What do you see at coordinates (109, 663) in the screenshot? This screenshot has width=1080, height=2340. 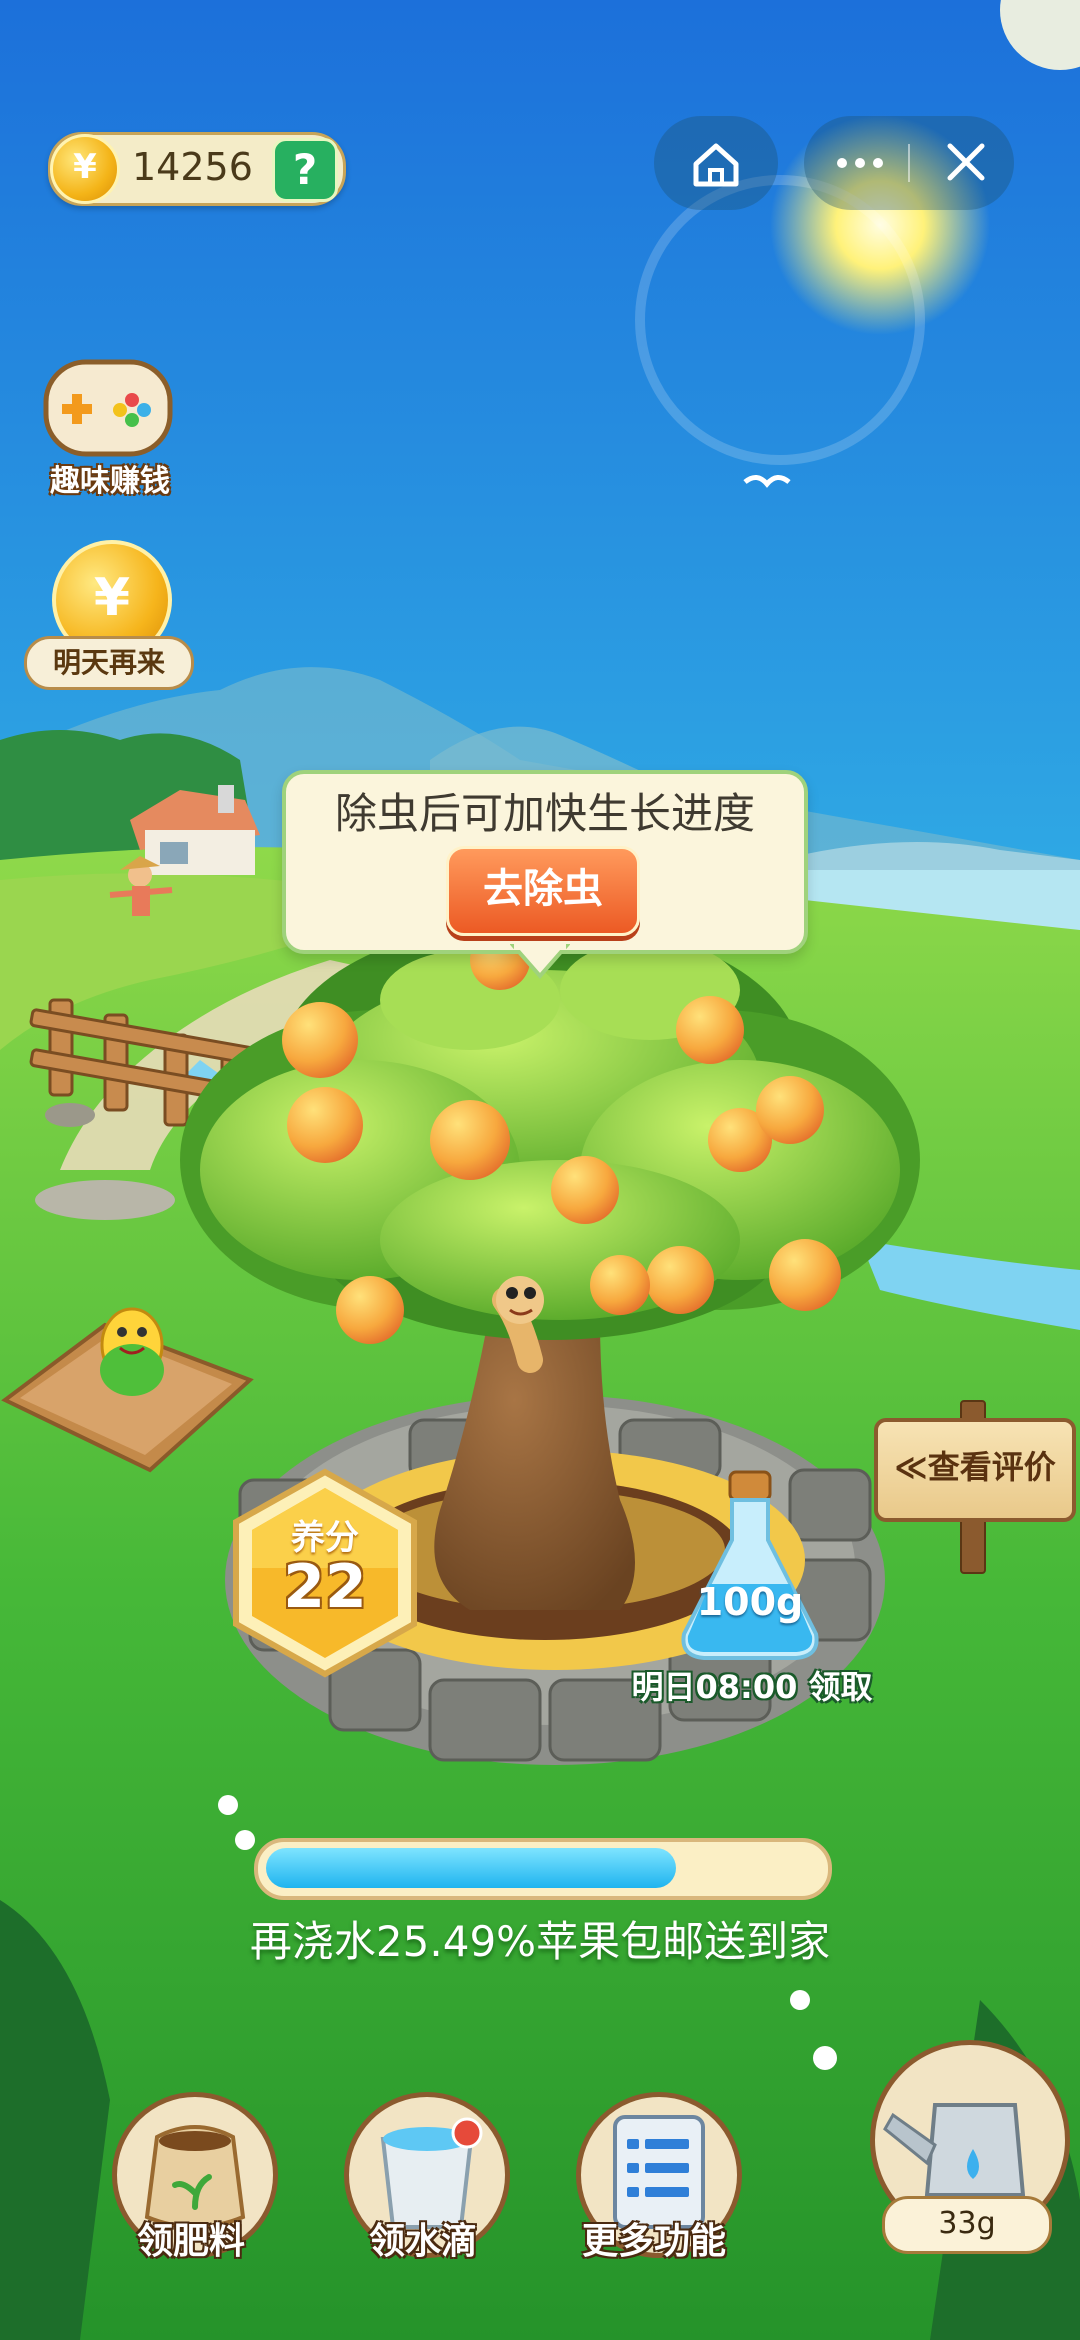 I see `daily-coin-label: 明天再来` at bounding box center [109, 663].